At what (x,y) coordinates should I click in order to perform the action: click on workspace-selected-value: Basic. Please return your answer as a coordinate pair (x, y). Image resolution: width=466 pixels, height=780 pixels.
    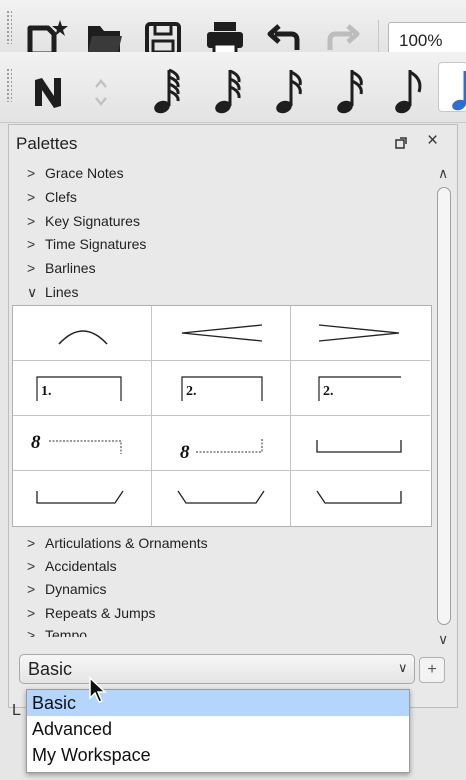
    Looking at the image, I should click on (50, 669).